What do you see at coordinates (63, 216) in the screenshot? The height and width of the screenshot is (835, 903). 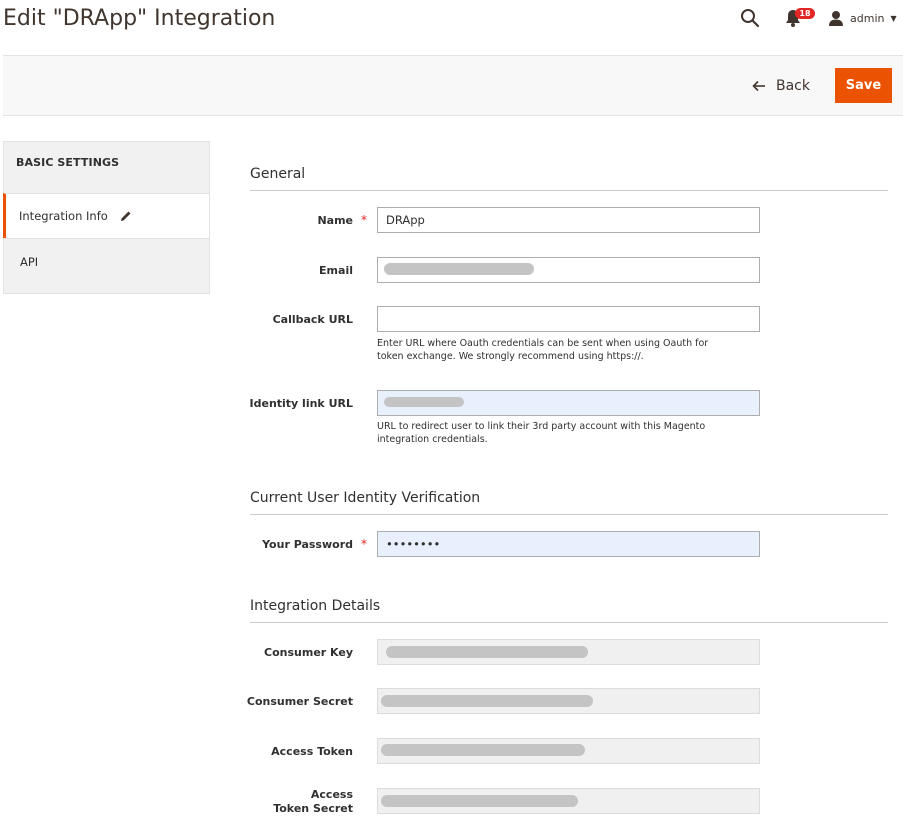 I see `sidebar-item-label: Integration Info` at bounding box center [63, 216].